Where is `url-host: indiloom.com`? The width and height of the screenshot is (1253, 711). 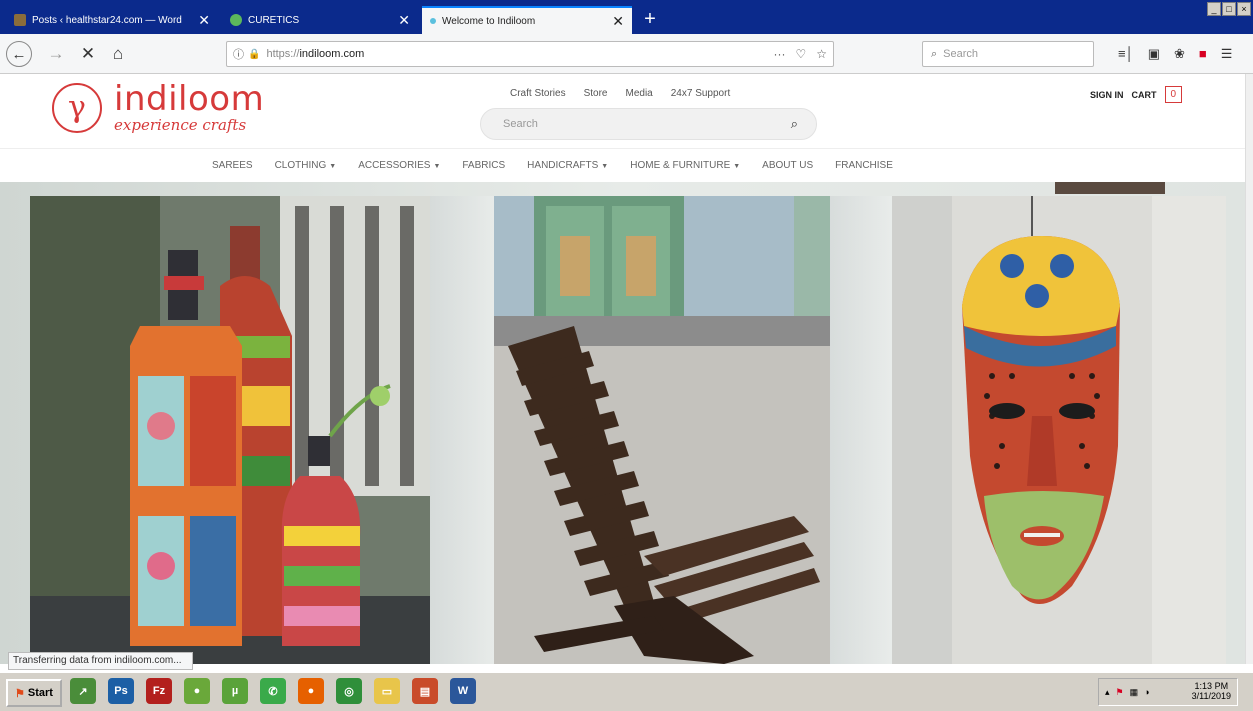 url-host: indiloom.com is located at coordinates (332, 54).